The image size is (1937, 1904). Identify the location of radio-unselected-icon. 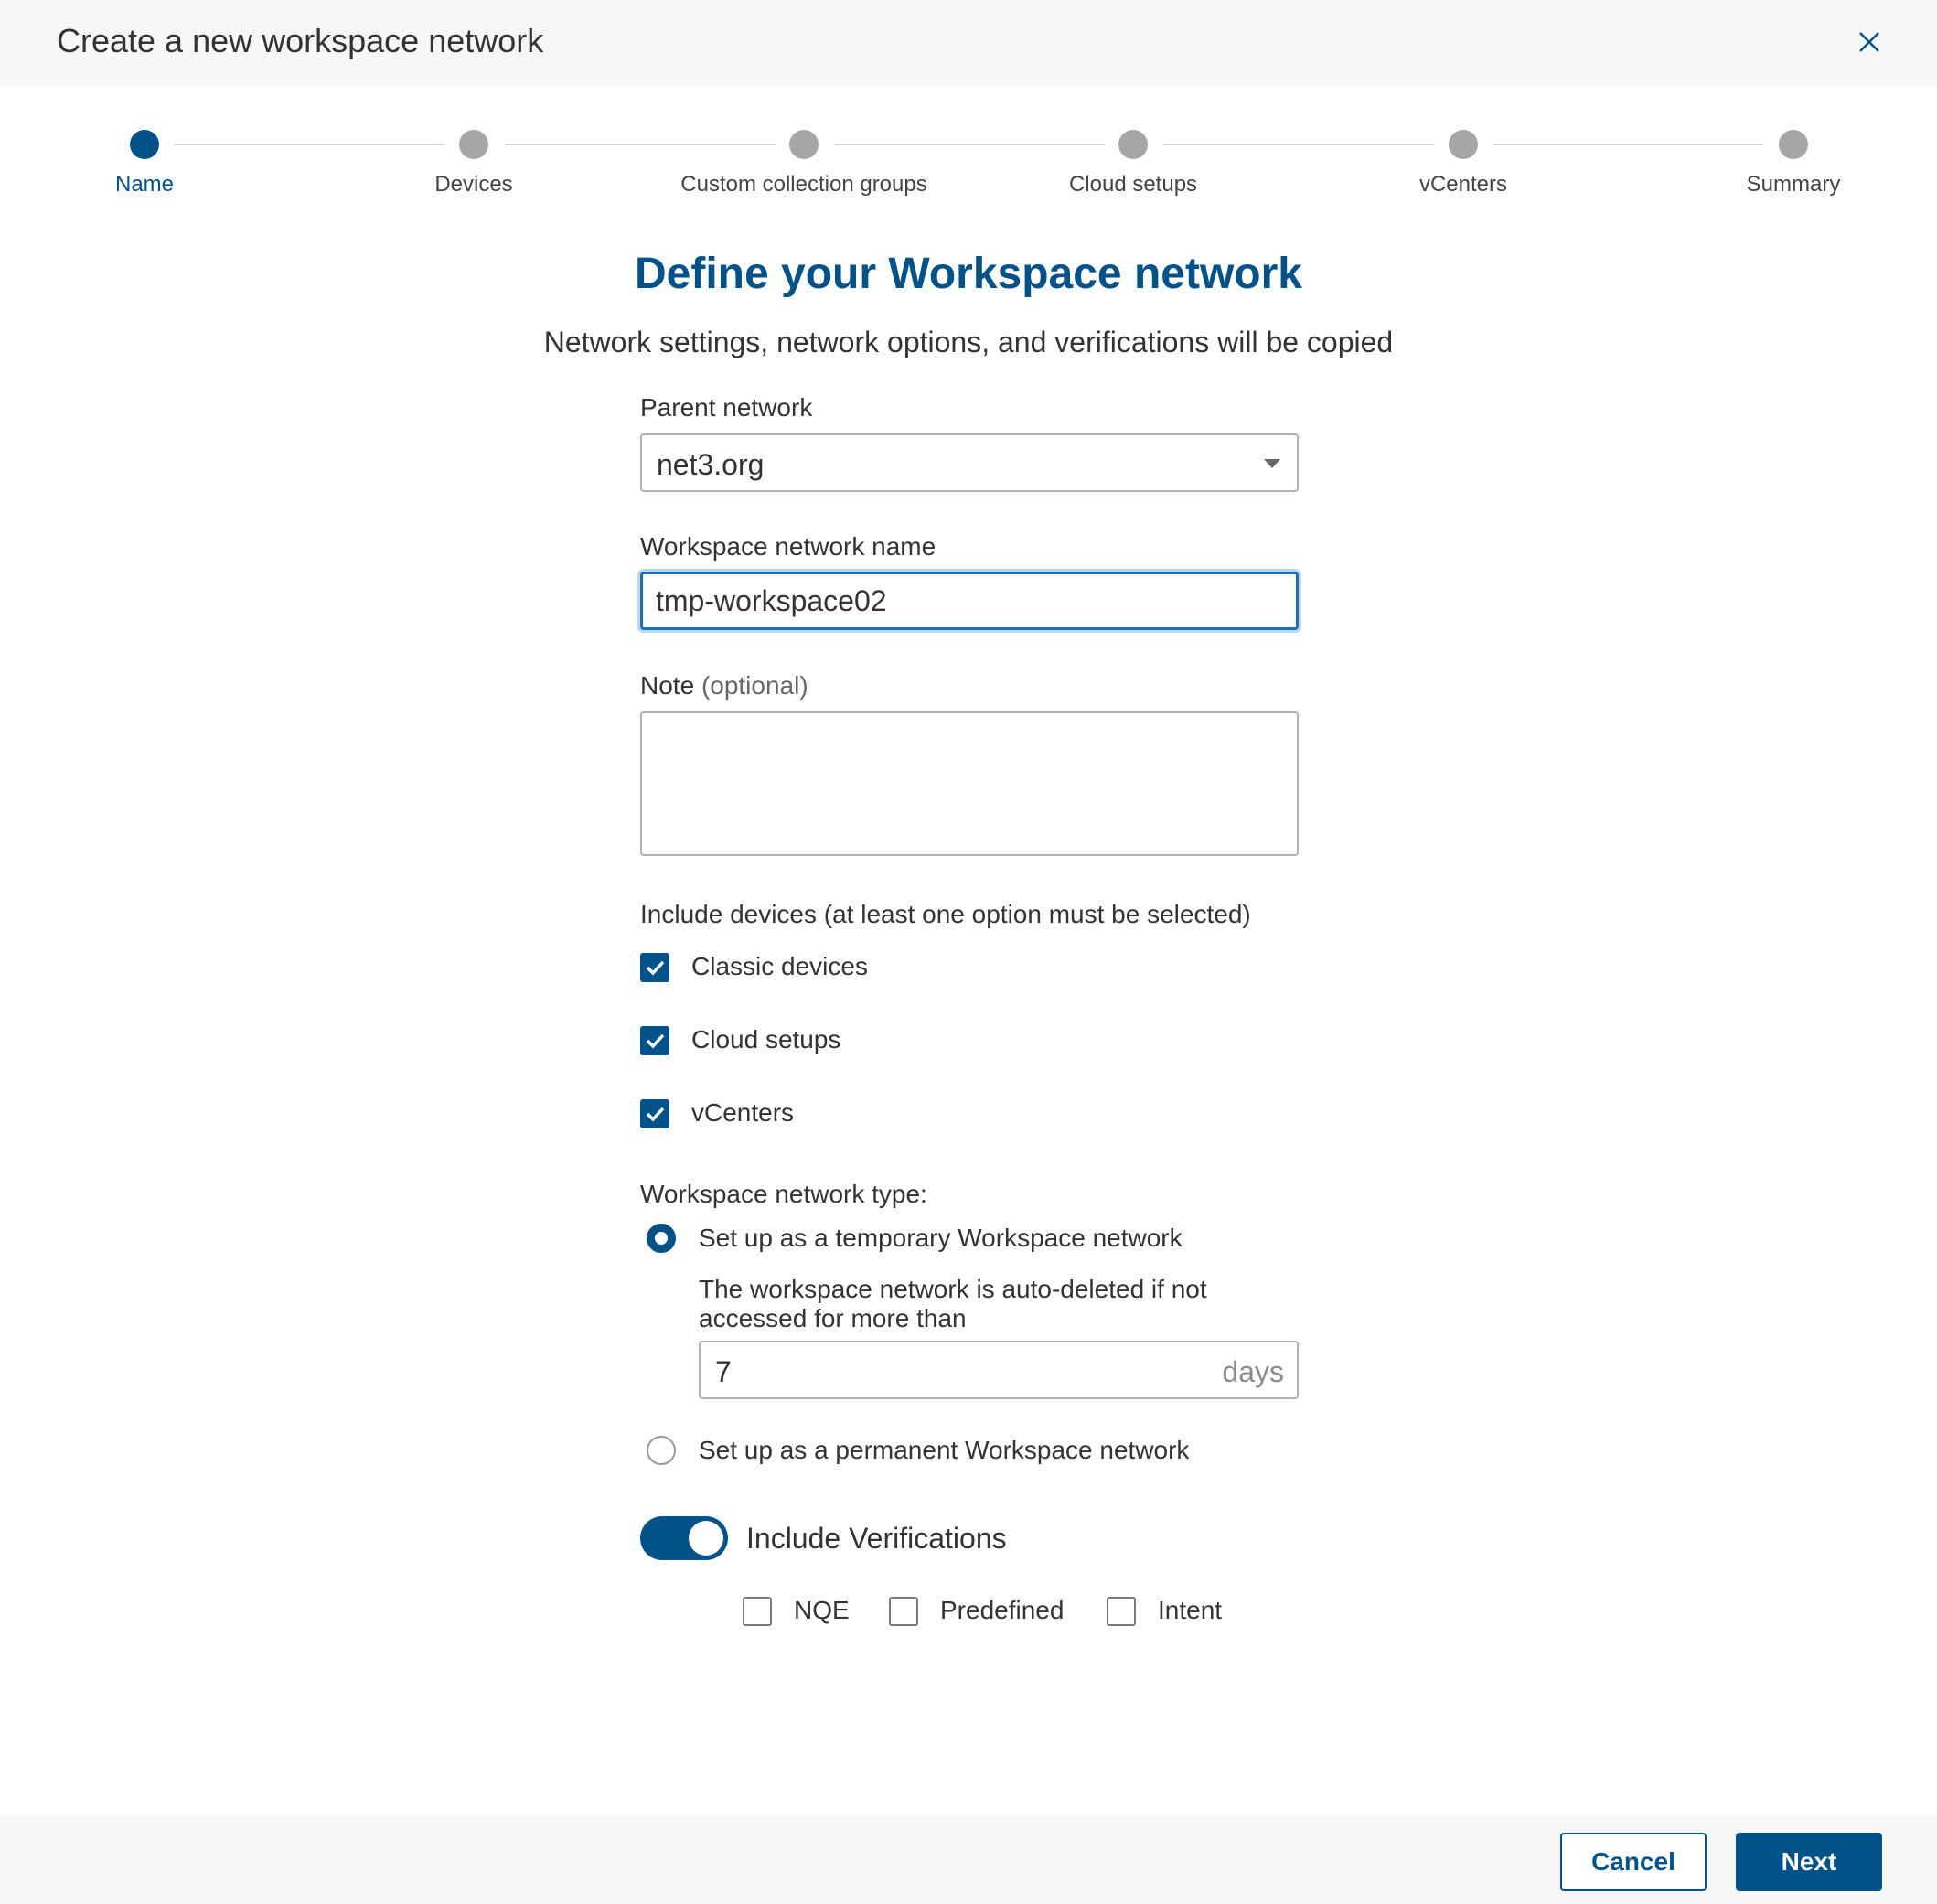
(661, 1450).